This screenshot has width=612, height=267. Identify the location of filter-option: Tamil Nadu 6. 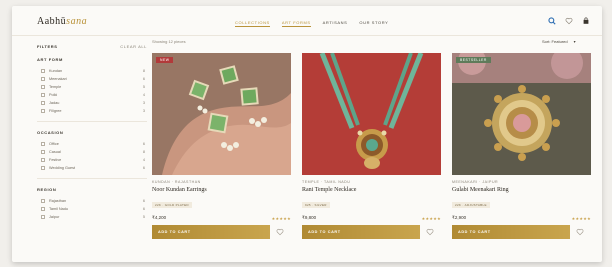
(92, 209).